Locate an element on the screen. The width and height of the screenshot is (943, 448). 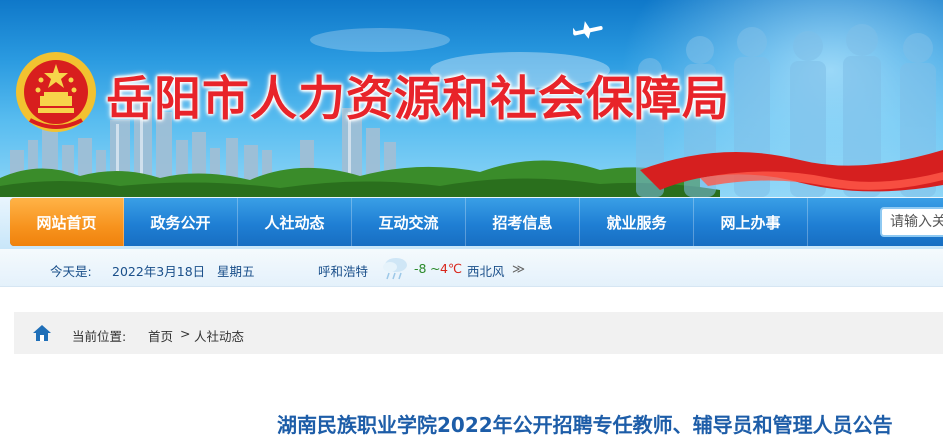
nav-item-online-services: 网上办事 is located at coordinates (751, 222).